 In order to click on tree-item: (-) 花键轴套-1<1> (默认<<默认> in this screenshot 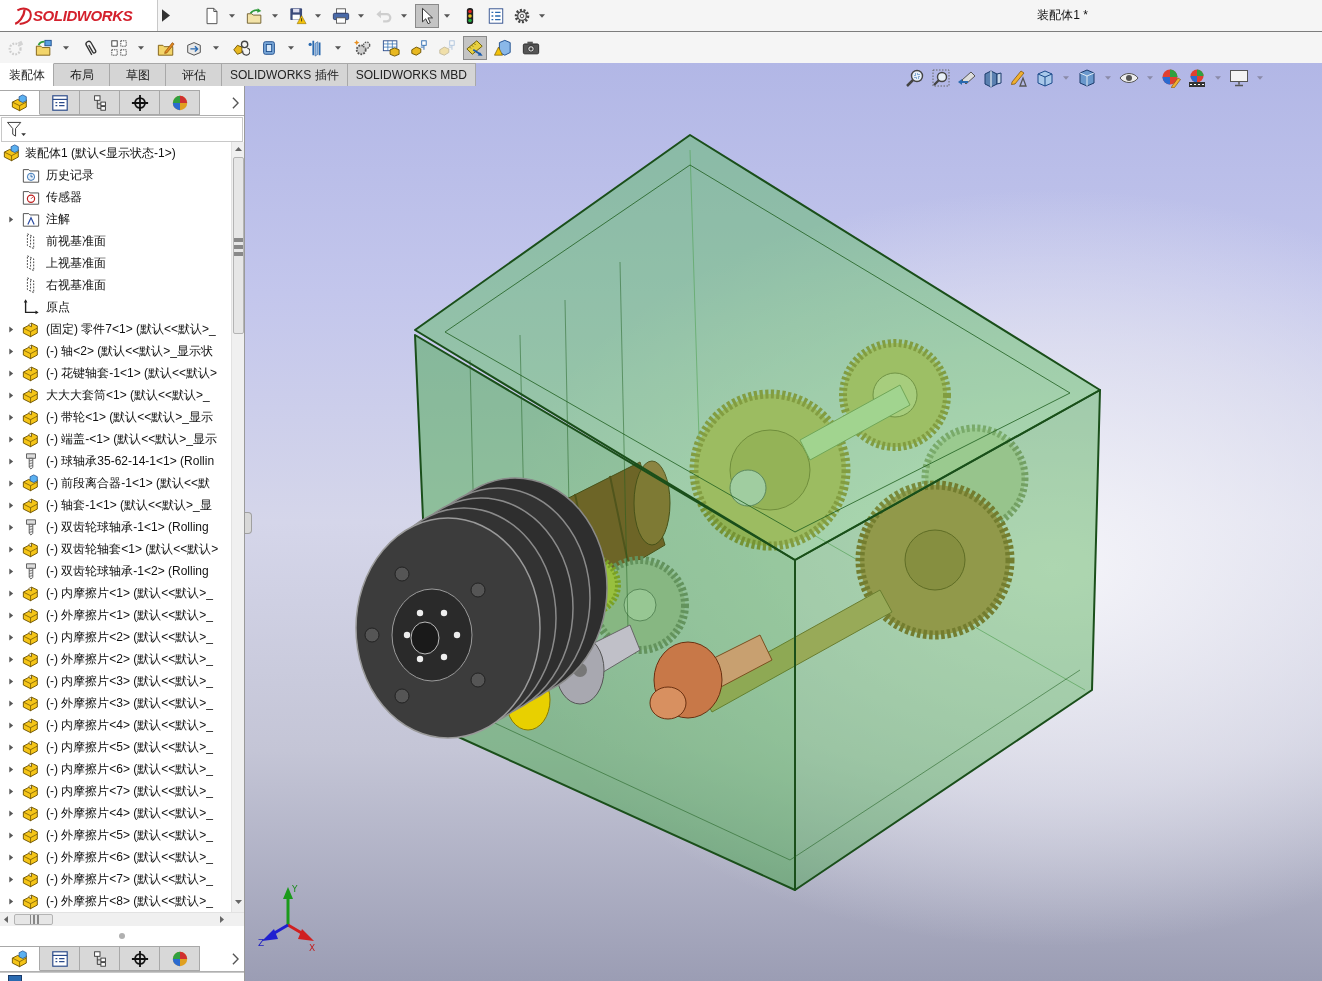, I will do `click(132, 373)`.